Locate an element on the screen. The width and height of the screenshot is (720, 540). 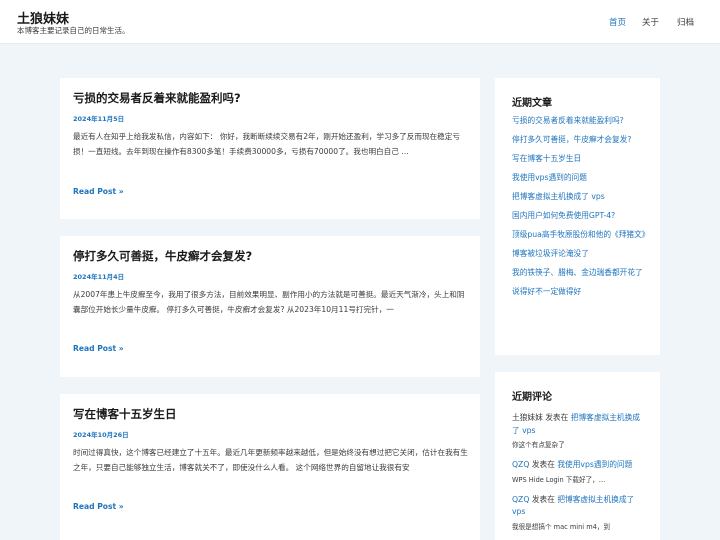
comment-excerpt: 我很是想搞个 mac mini m4，到 is located at coordinates (561, 526).